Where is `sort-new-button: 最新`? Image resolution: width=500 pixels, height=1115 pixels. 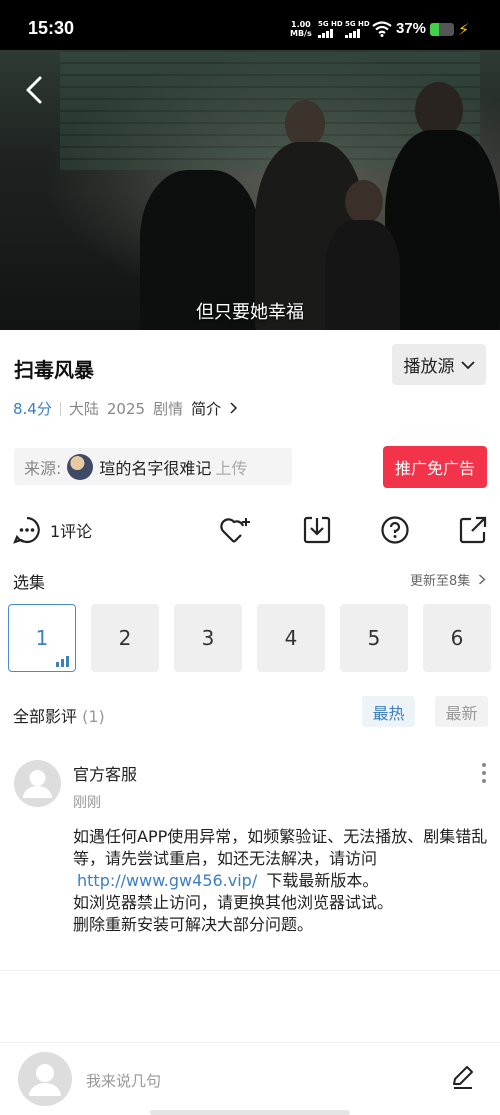
sort-new-button: 最新 is located at coordinates (461, 711).